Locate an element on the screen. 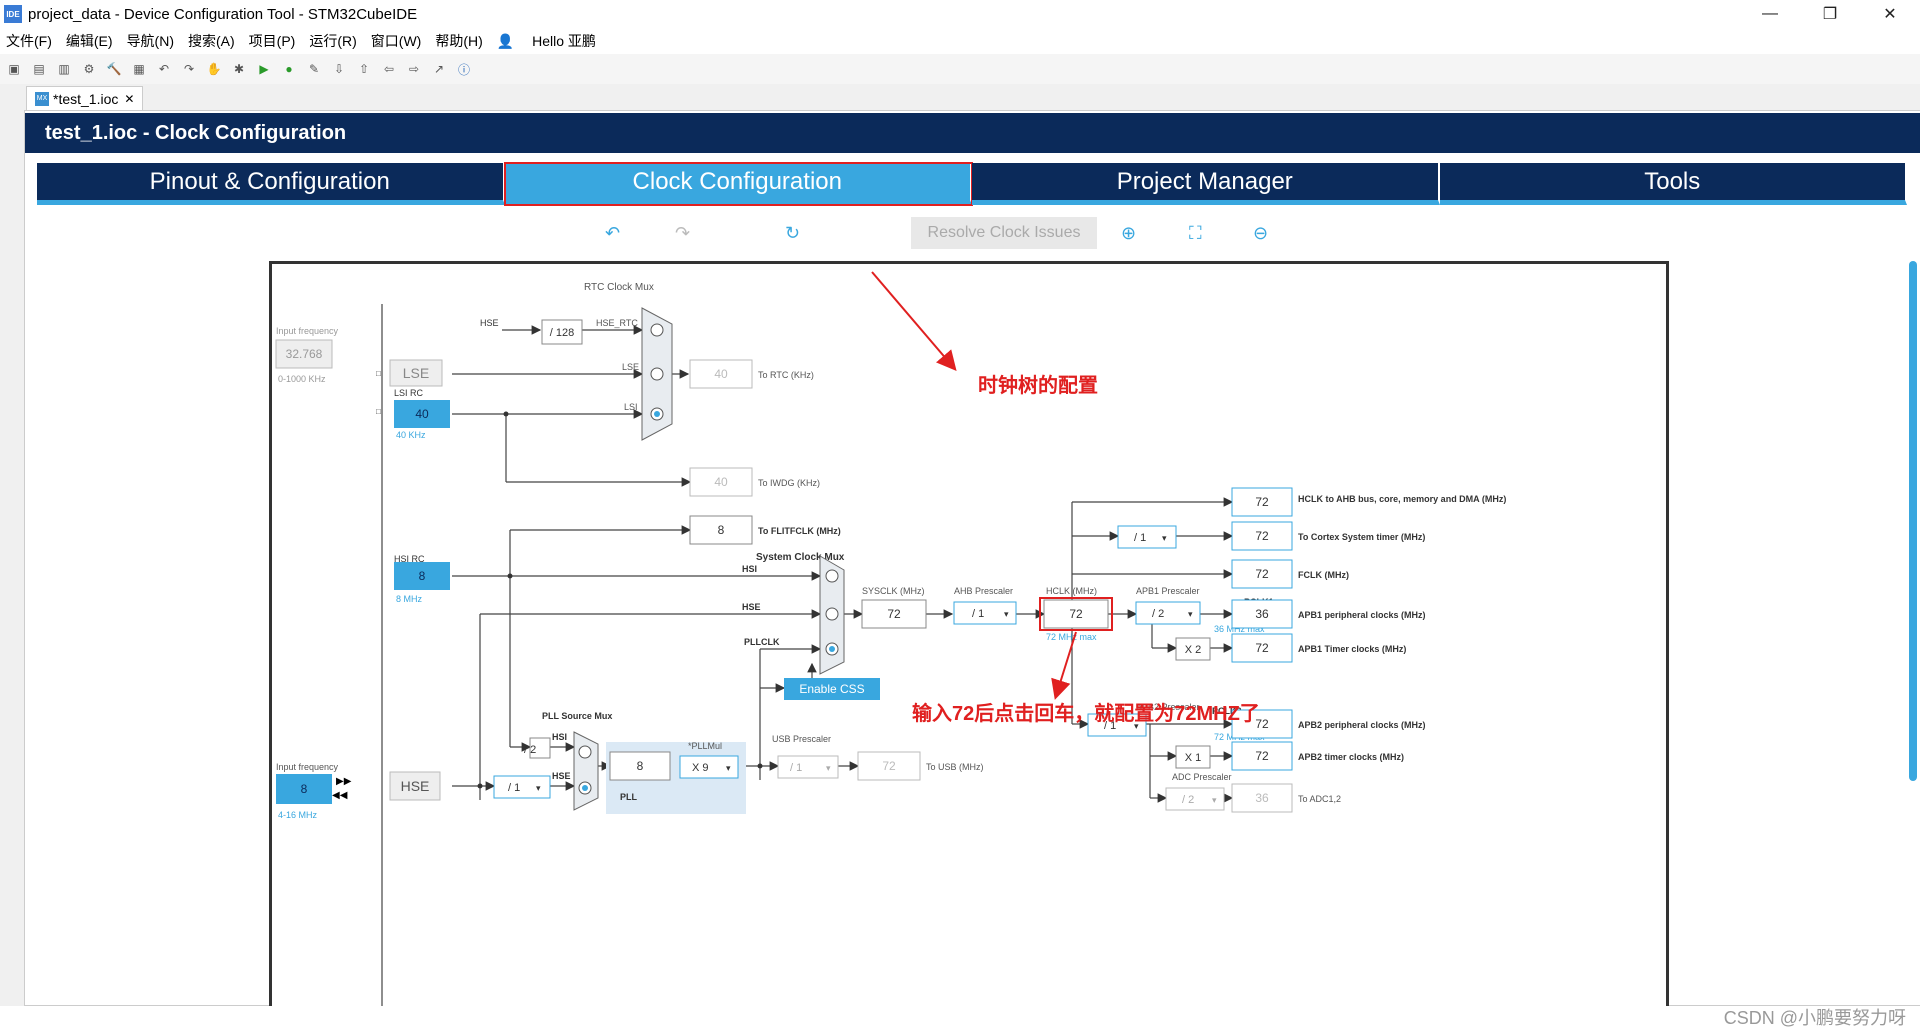  menu-project: 项目(P) is located at coordinates (272, 41).